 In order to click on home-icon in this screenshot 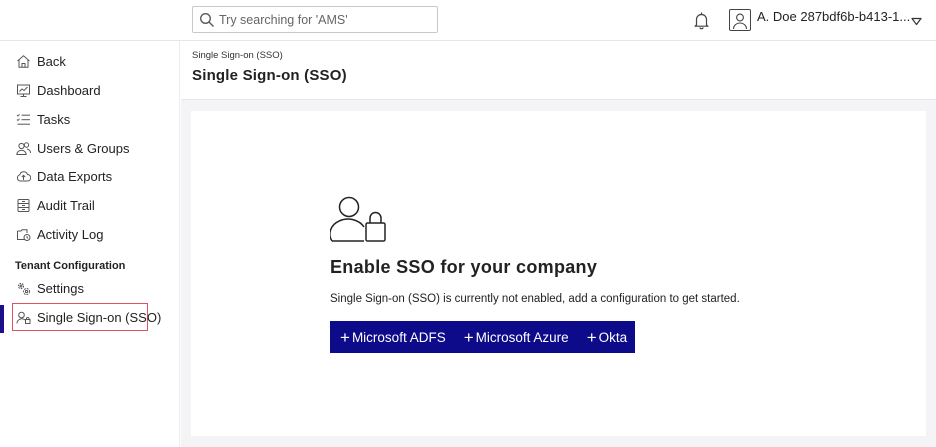, I will do `click(23, 61)`.